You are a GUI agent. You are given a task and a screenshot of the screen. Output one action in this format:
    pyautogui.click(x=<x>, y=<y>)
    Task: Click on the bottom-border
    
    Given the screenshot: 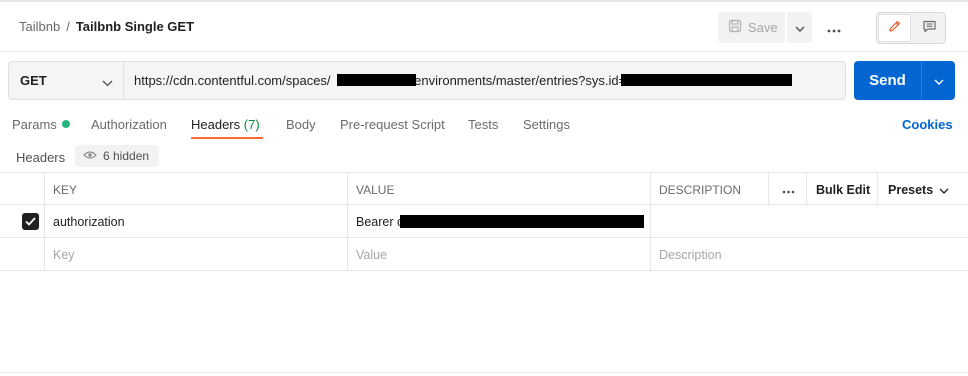 What is the action you would take?
    pyautogui.click(x=484, y=372)
    